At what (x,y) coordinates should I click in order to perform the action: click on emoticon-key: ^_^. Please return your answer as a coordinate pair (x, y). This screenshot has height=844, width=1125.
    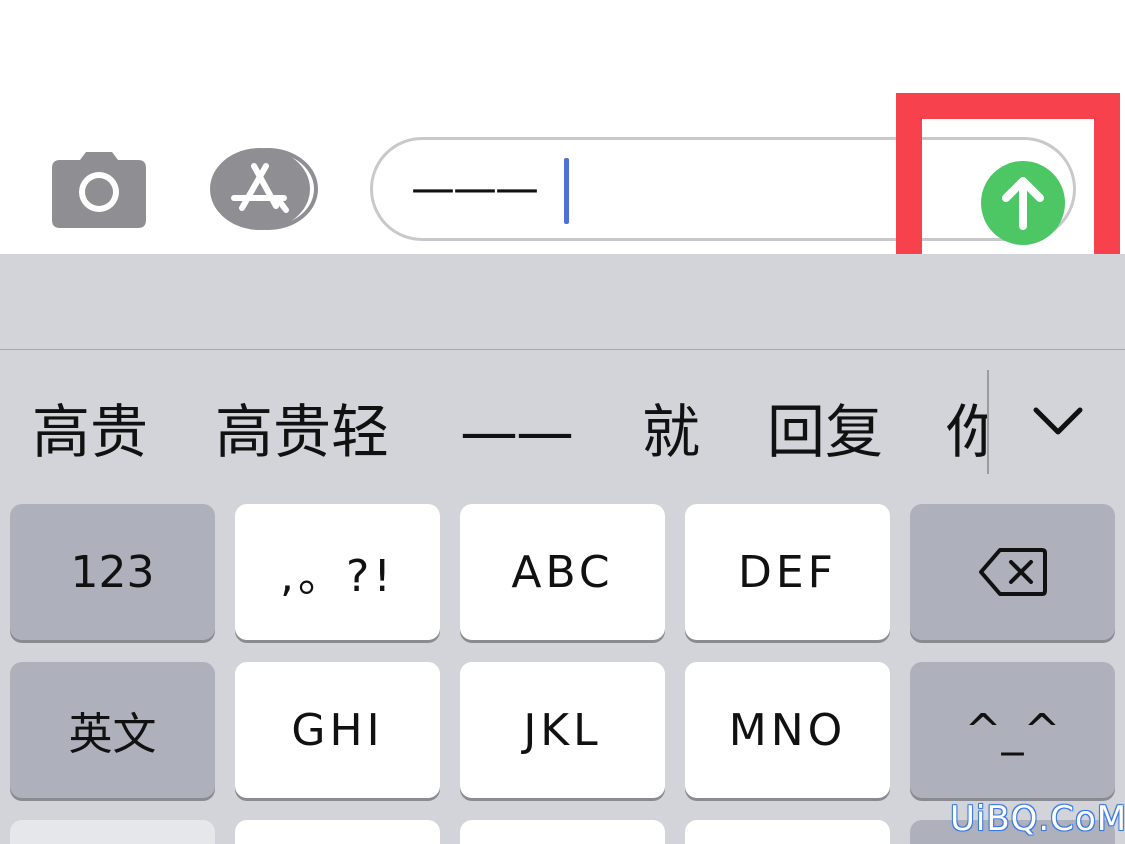
    Looking at the image, I should click on (1012, 730).